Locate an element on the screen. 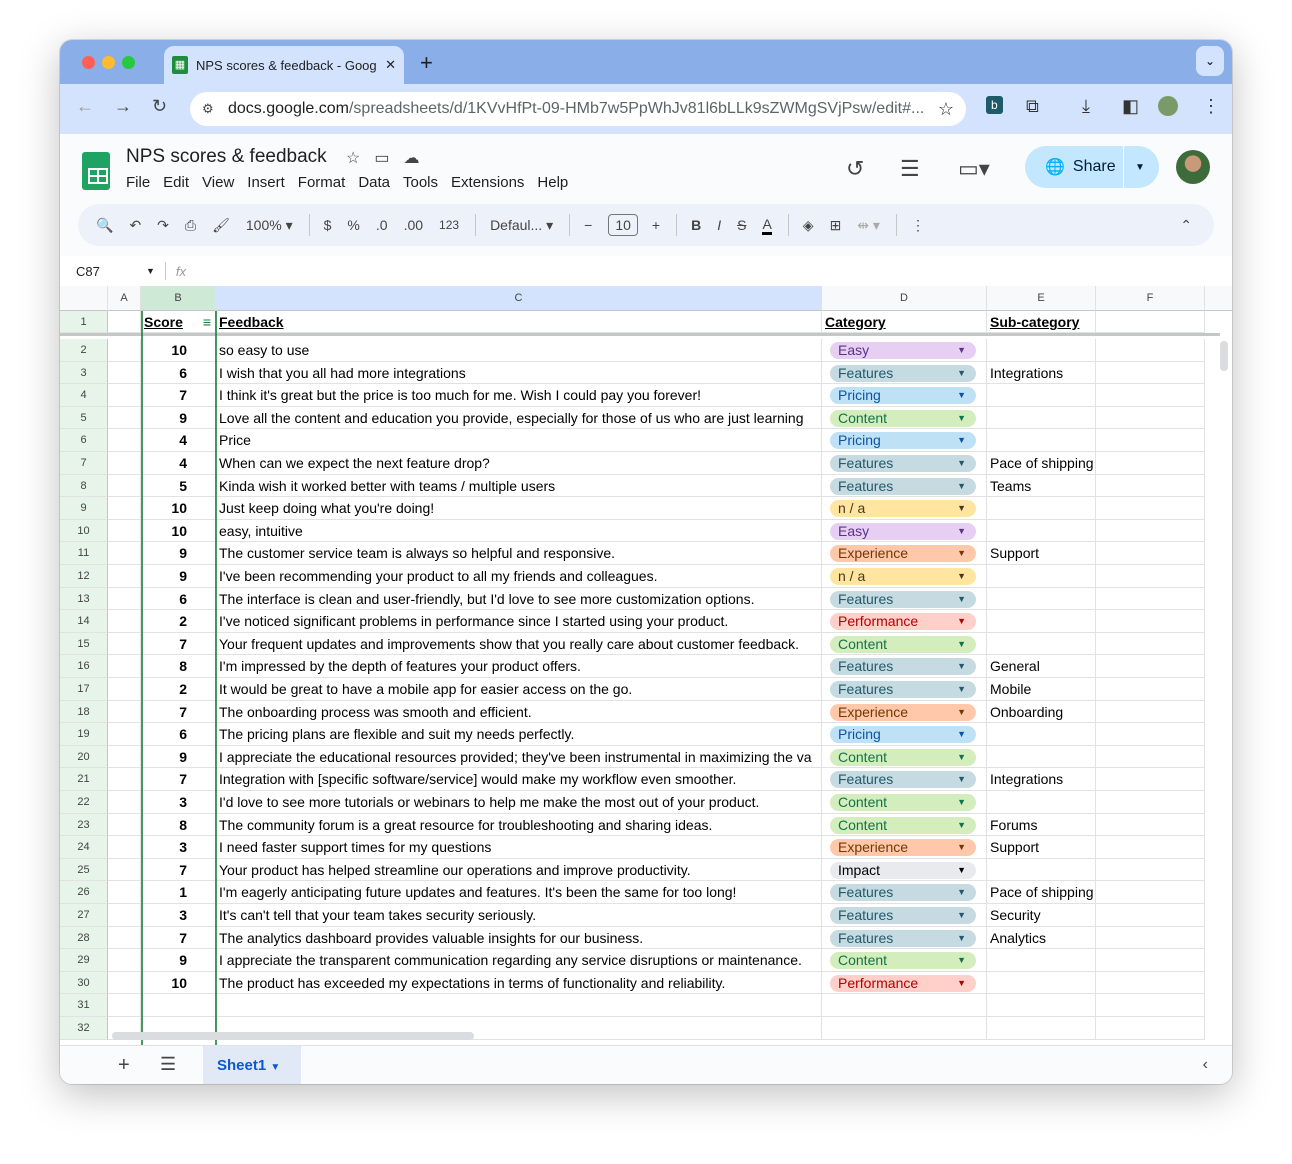 The image size is (1292, 1164). row-header: 11 is located at coordinates (84, 553).